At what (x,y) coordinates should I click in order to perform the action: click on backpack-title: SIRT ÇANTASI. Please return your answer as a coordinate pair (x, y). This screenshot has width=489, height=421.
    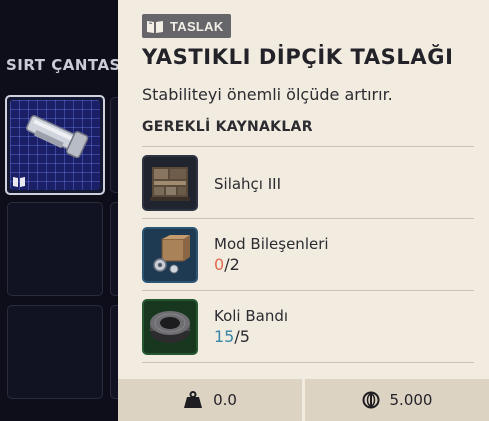
    Looking at the image, I should click on (66, 65).